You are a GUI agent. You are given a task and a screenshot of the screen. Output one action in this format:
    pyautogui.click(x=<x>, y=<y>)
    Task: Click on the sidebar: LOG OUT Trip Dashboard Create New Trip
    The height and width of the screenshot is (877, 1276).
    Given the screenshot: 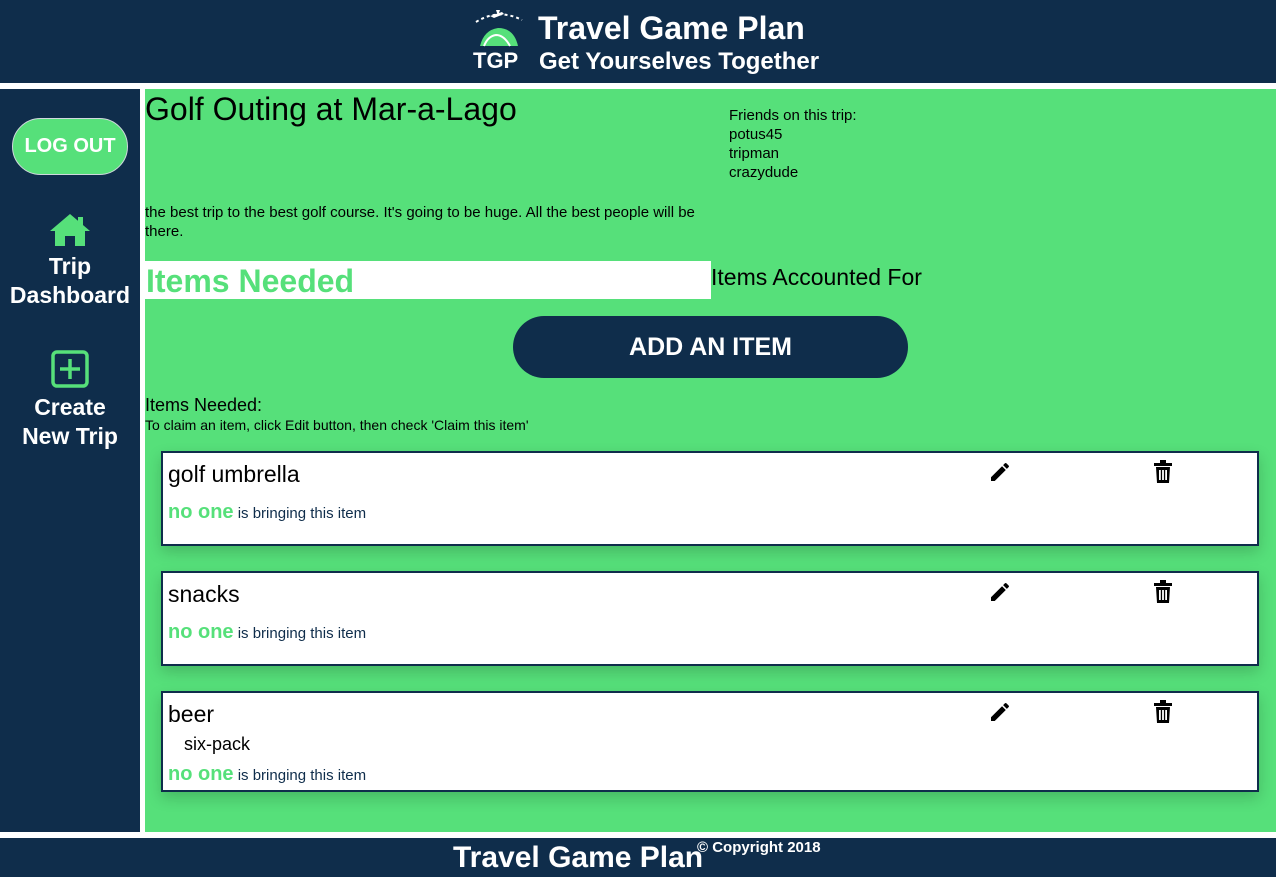 What is the action you would take?
    pyautogui.click(x=70, y=460)
    